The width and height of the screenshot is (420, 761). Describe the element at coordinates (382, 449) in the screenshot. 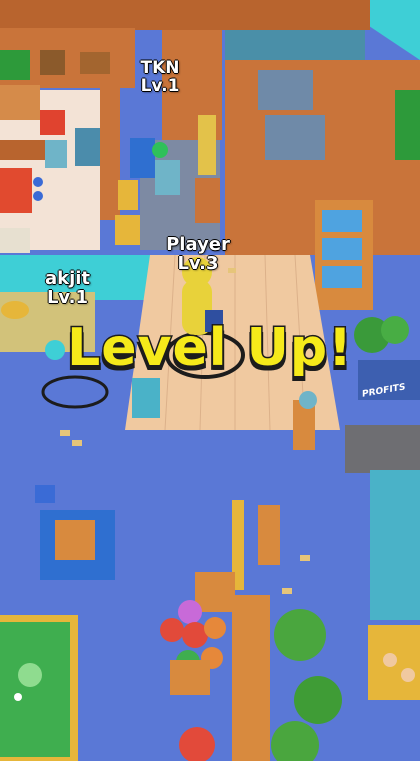

I see `grey-sofa` at that location.